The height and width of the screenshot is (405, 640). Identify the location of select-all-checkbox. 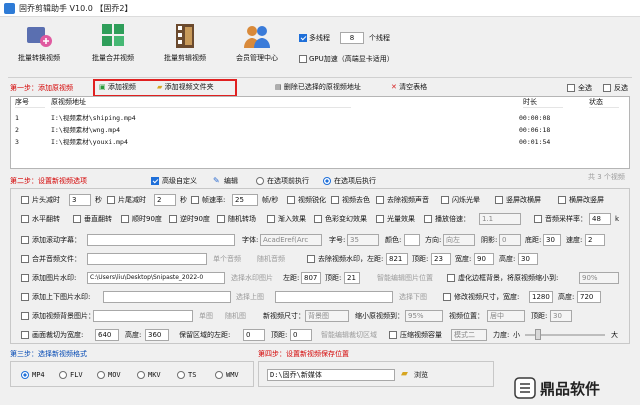
(571, 88).